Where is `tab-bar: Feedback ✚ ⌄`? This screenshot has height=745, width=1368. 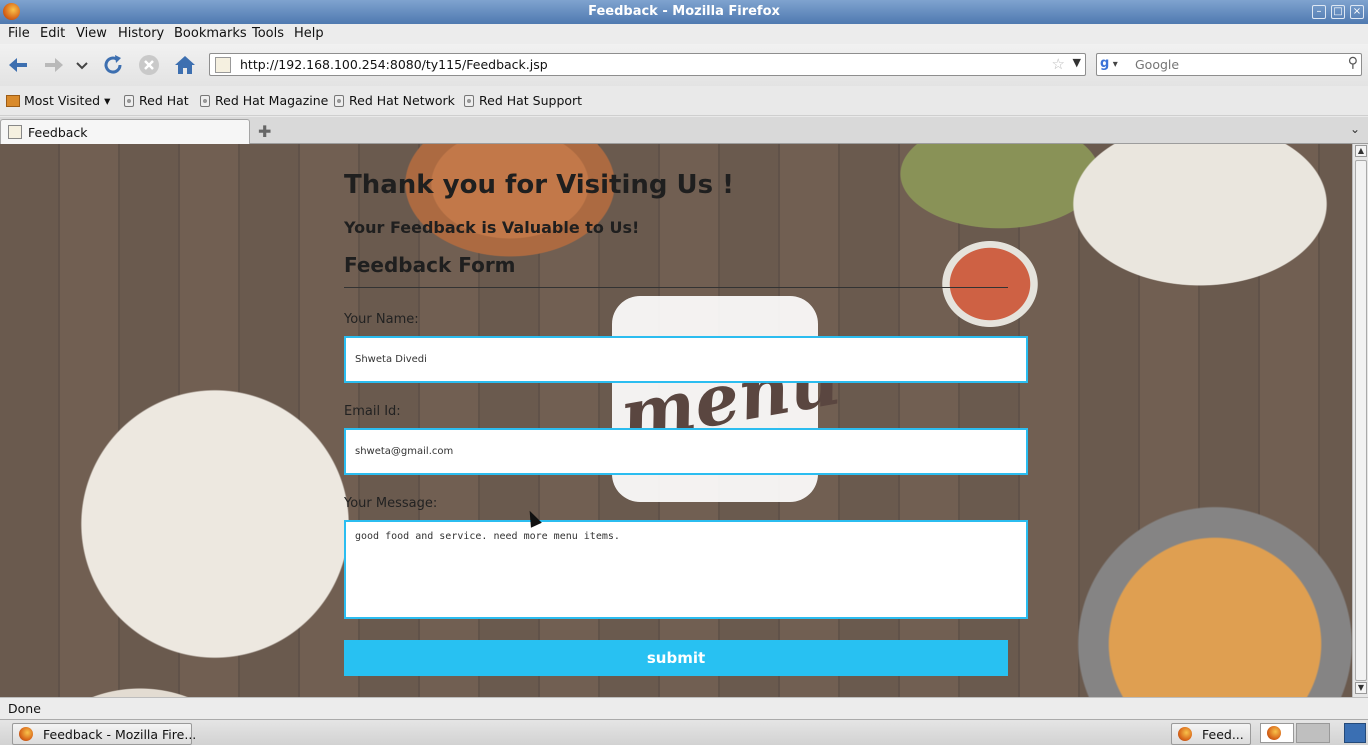
tab-bar: Feedback ✚ ⌄ is located at coordinates (684, 130).